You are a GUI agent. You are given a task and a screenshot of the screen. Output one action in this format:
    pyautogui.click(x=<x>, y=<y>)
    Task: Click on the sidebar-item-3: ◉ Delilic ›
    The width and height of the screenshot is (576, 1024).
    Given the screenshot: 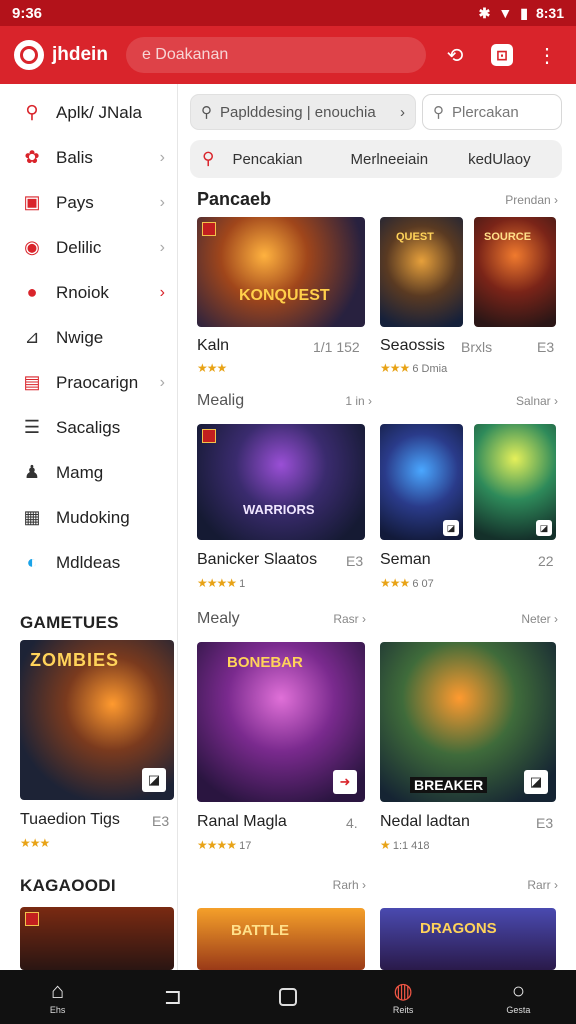 What is the action you would take?
    pyautogui.click(x=88, y=247)
    